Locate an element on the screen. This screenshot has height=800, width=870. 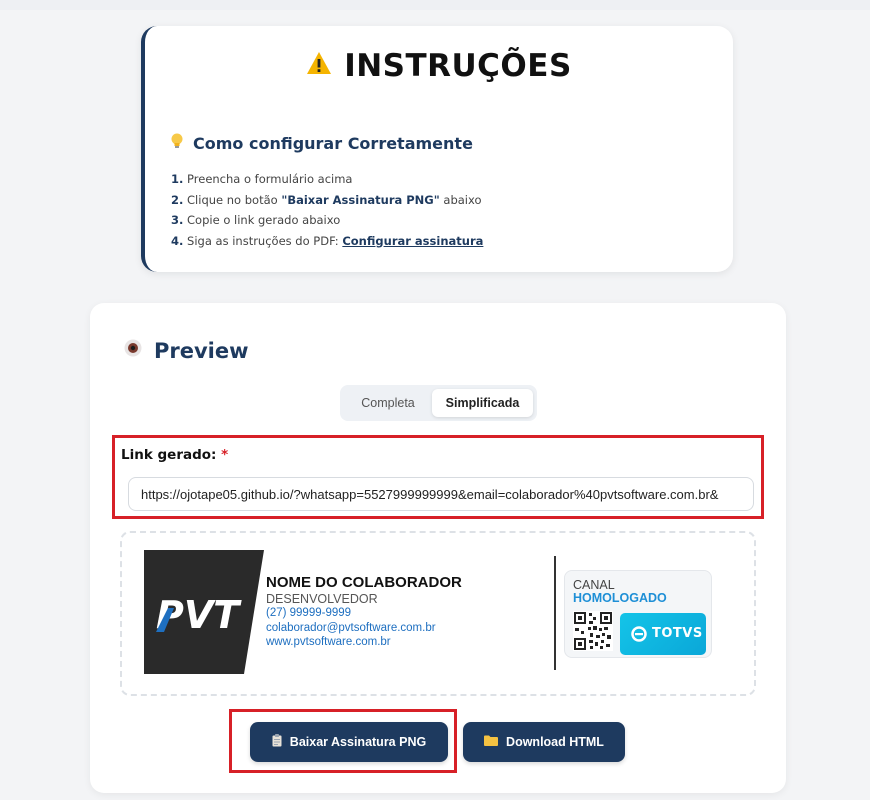
instructions-subtitle-row: Como configurar Corretamente is located at coordinates (322, 144).